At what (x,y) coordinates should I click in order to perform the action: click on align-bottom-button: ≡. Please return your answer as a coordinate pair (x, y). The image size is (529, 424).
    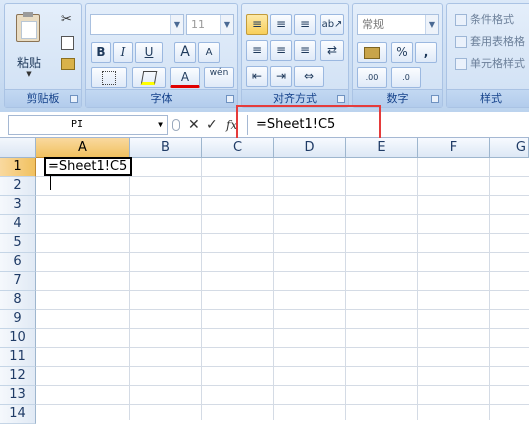
    Looking at the image, I should click on (305, 24).